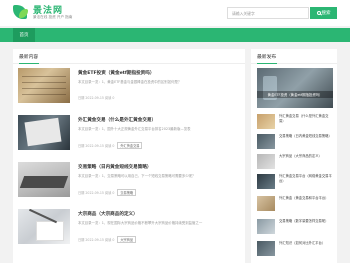 The height and width of the screenshot is (263, 350). Describe the element at coordinates (295, 251) in the screenshot. I see `sidebar-post: 外汇知识（如何对比外汇平台）` at that location.